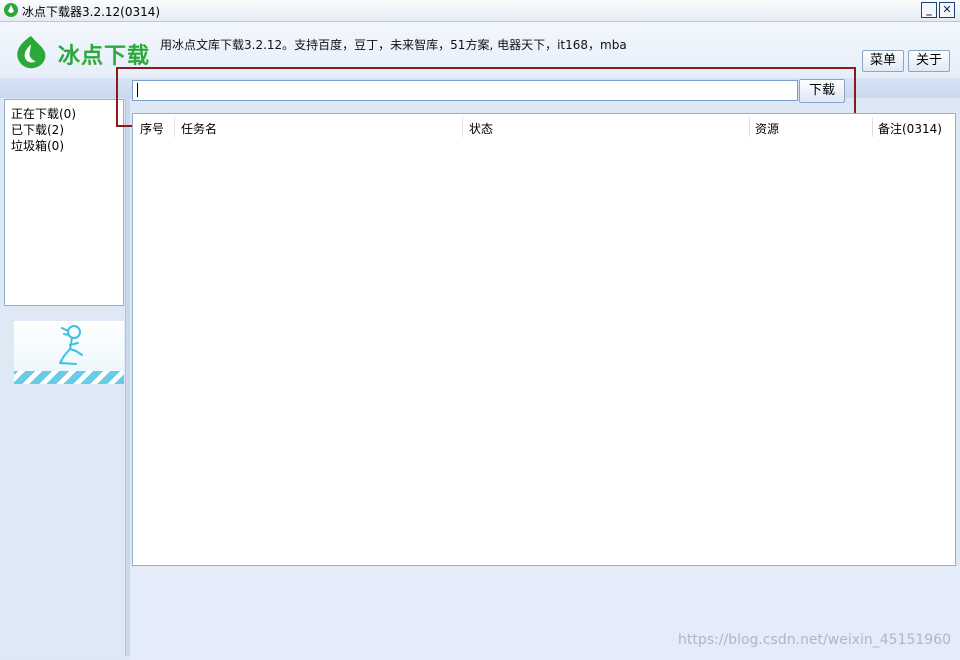 Image resolution: width=960 pixels, height=660 pixels. What do you see at coordinates (883, 61) in the screenshot?
I see `menu-button: 菜单` at bounding box center [883, 61].